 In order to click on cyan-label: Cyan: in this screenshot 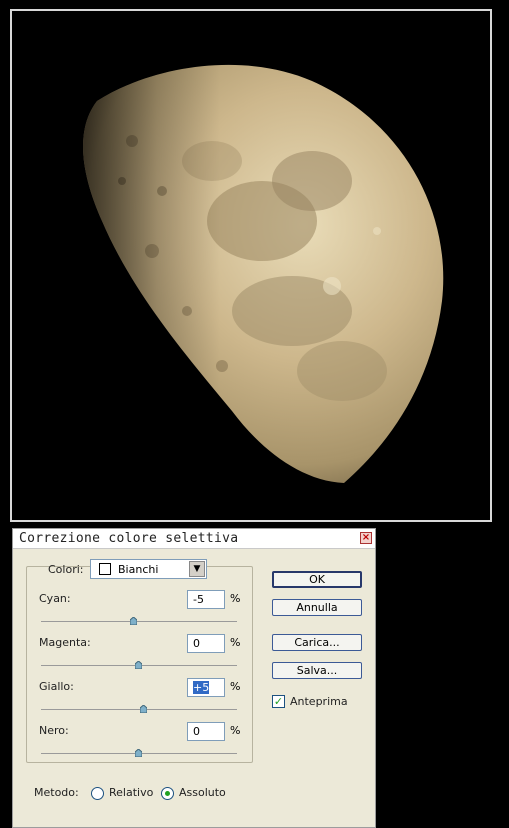, I will do `click(55, 598)`.